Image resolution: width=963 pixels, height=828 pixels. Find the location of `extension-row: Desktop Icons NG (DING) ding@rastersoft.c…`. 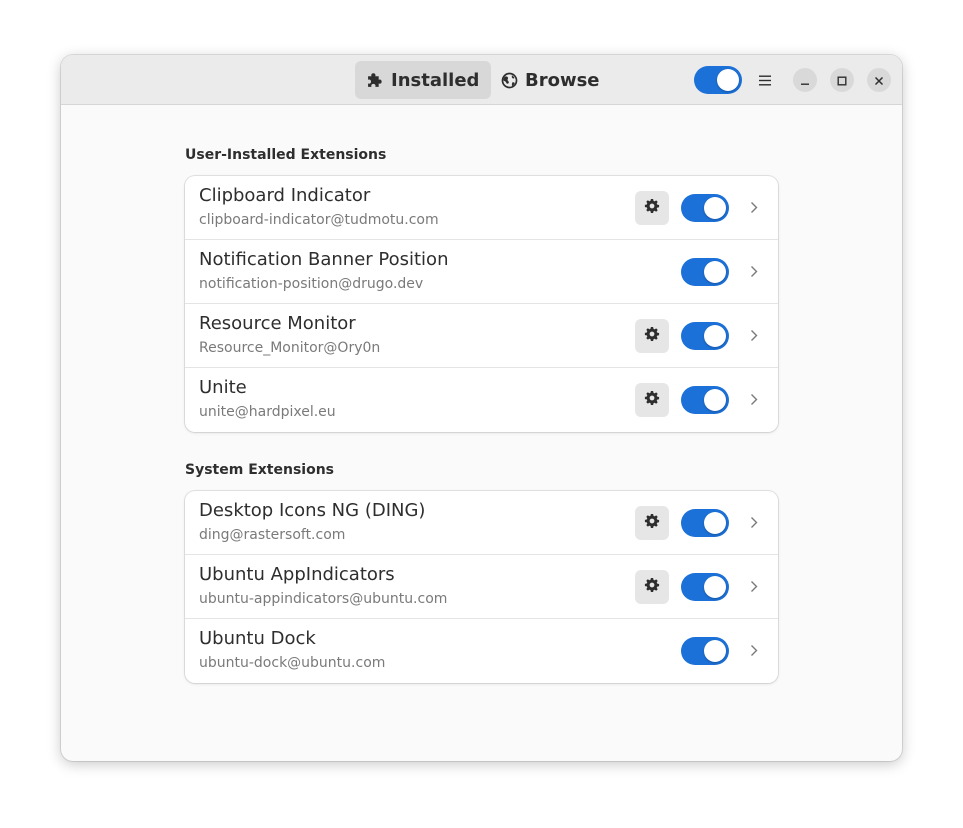

extension-row: Desktop Icons NG (DING) ding@rastersoft.c… is located at coordinates (481, 523).